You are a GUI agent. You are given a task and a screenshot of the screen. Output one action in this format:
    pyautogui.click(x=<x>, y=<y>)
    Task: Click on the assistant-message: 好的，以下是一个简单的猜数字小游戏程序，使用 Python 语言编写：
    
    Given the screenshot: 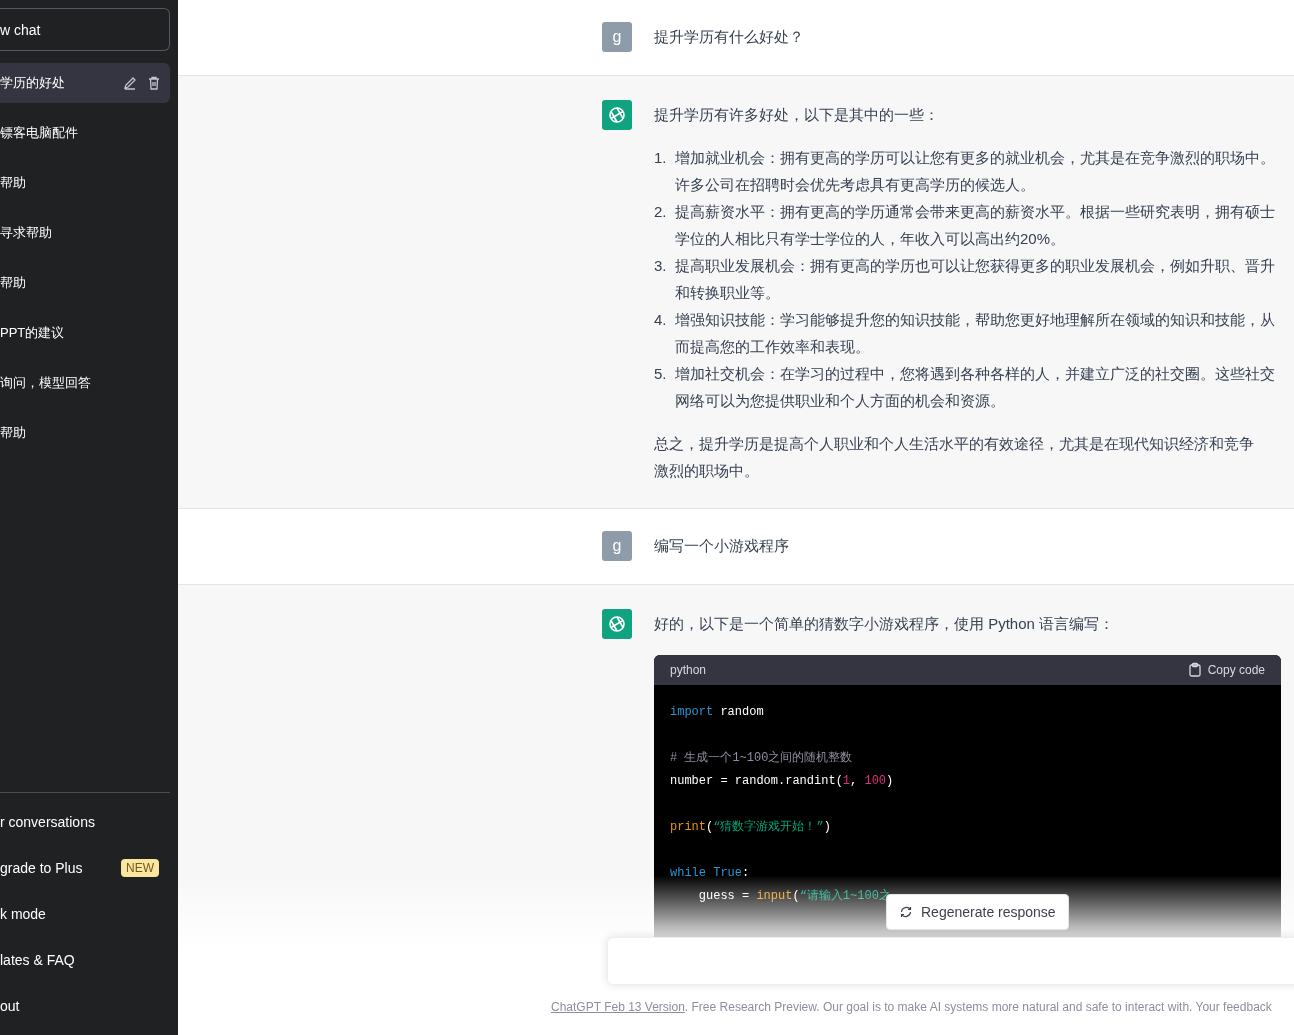 What is the action you would take?
    pyautogui.click(x=885, y=624)
    